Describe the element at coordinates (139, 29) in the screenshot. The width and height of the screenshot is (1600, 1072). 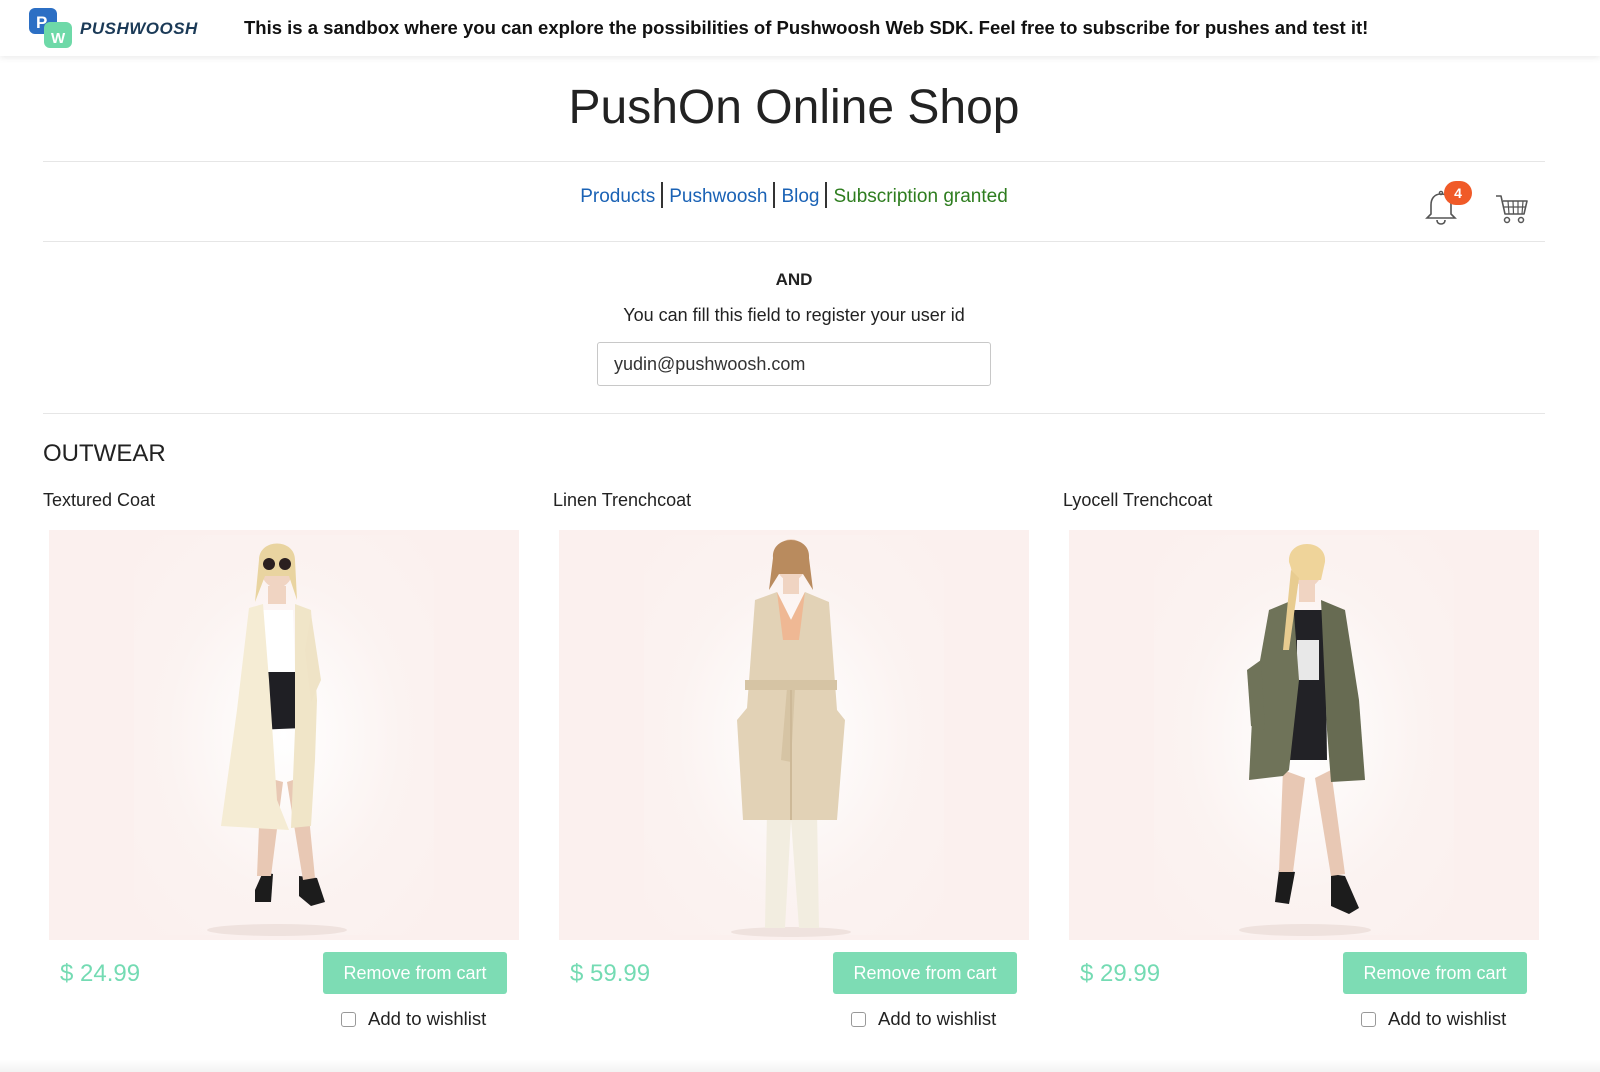
I see `logo-text: PUSHWOOSH` at that location.